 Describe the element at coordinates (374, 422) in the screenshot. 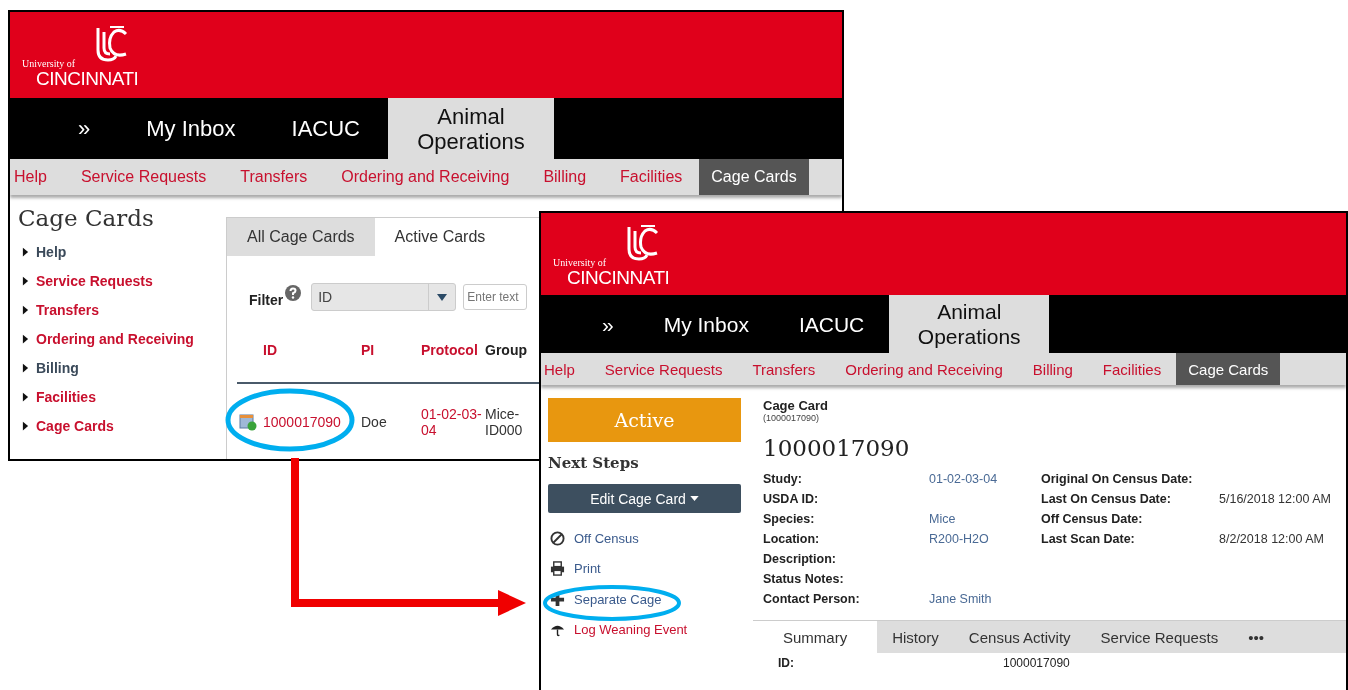

I see `table-cell-text: Doe` at that location.